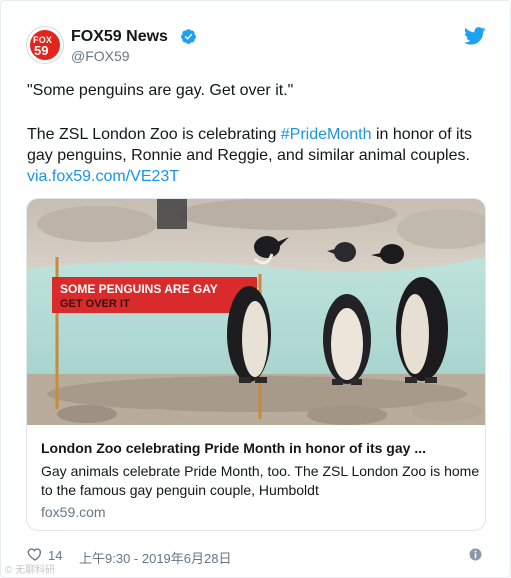 Image resolution: width=511 pixels, height=578 pixels. I want to click on heart-icon, so click(35, 554).